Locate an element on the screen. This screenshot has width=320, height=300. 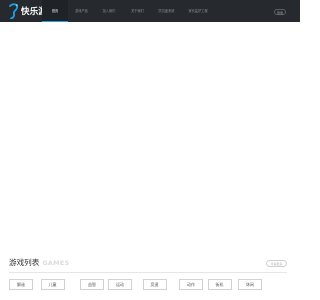
nav-item-home: 首页 is located at coordinates (55, 11).